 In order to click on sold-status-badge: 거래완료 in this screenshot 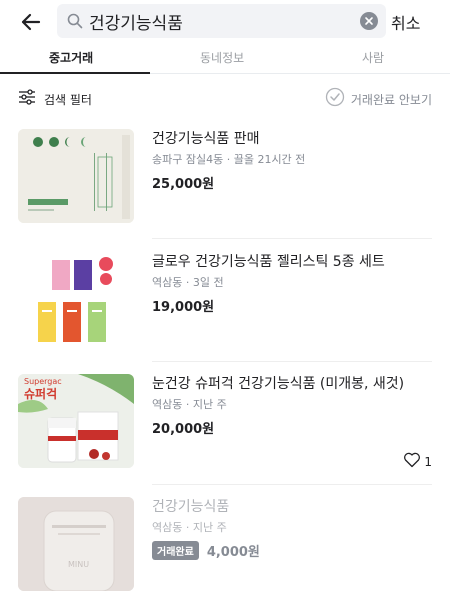, I will do `click(175, 550)`.